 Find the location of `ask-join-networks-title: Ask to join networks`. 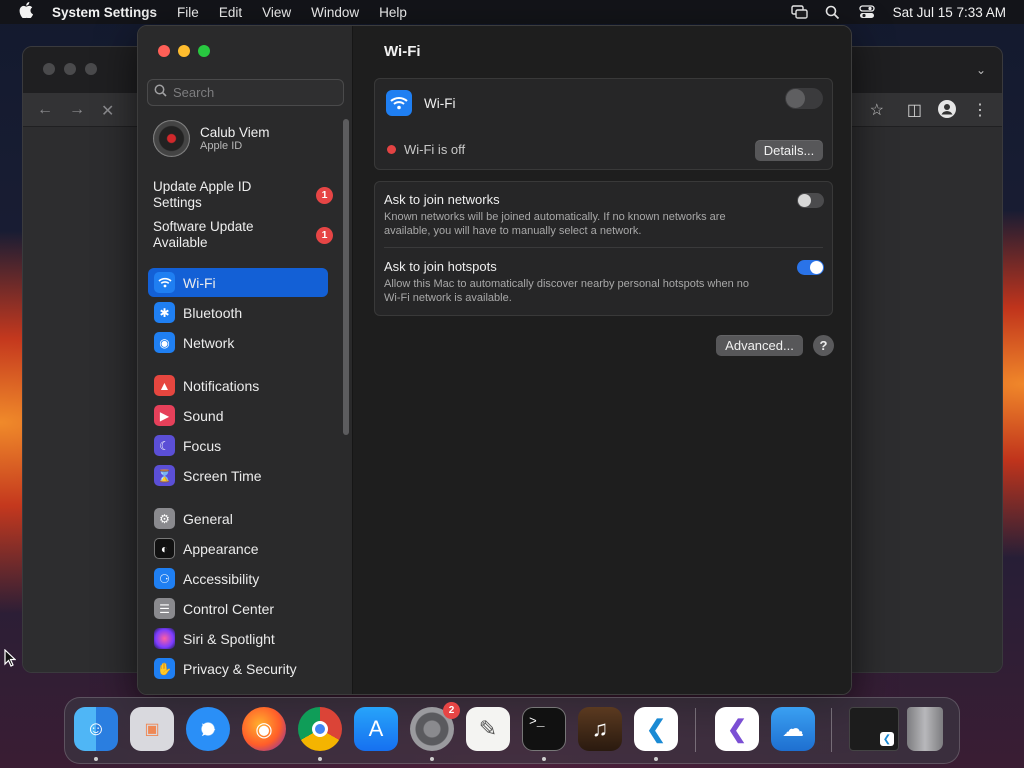

ask-join-networks-title: Ask to join networks is located at coordinates (442, 199).